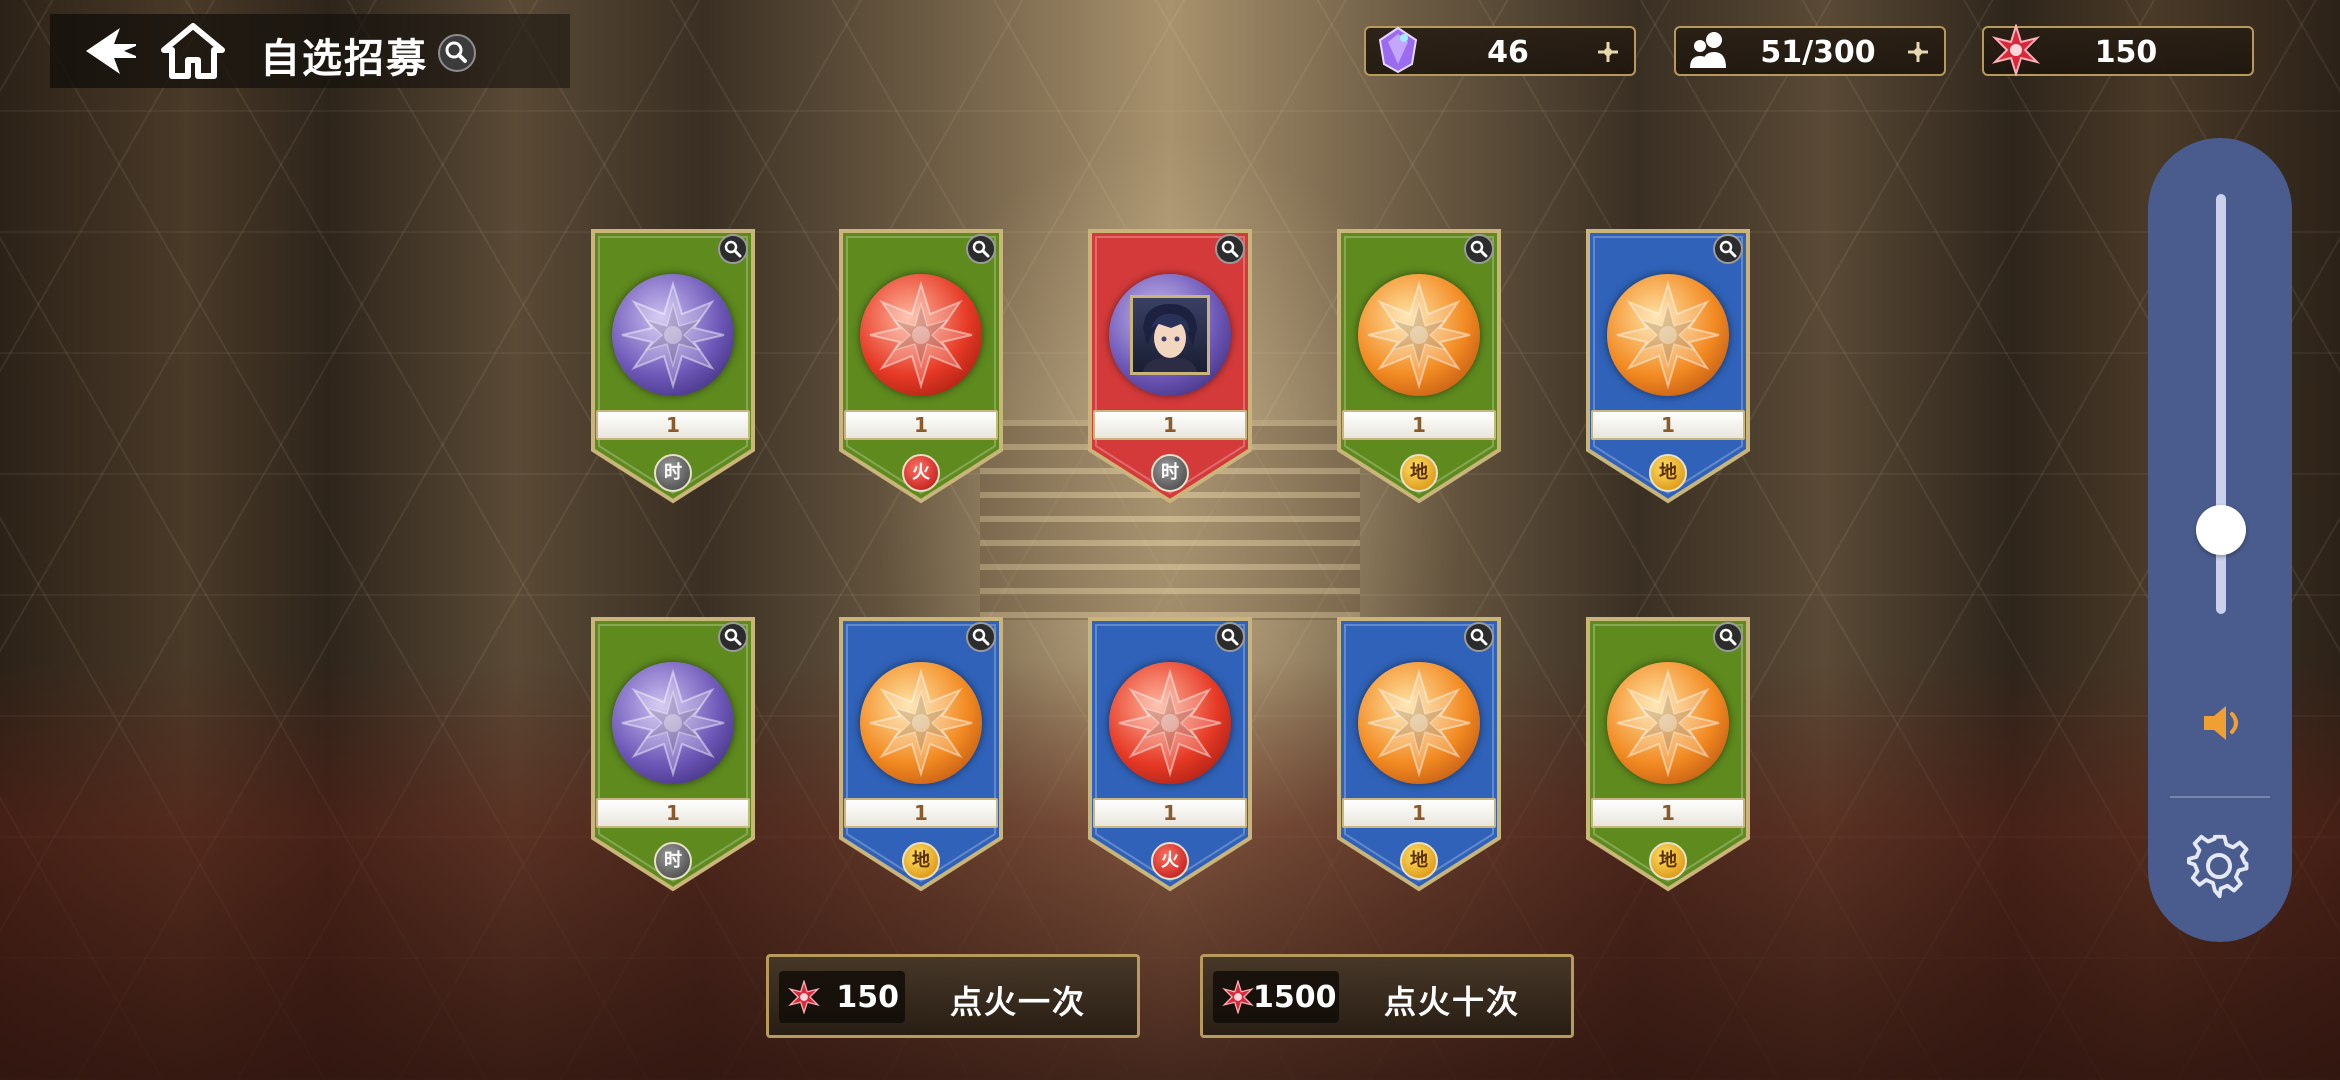 The height and width of the screenshot is (1080, 2340). What do you see at coordinates (1918, 52) in the screenshot?
I see `add-roster-icon` at bounding box center [1918, 52].